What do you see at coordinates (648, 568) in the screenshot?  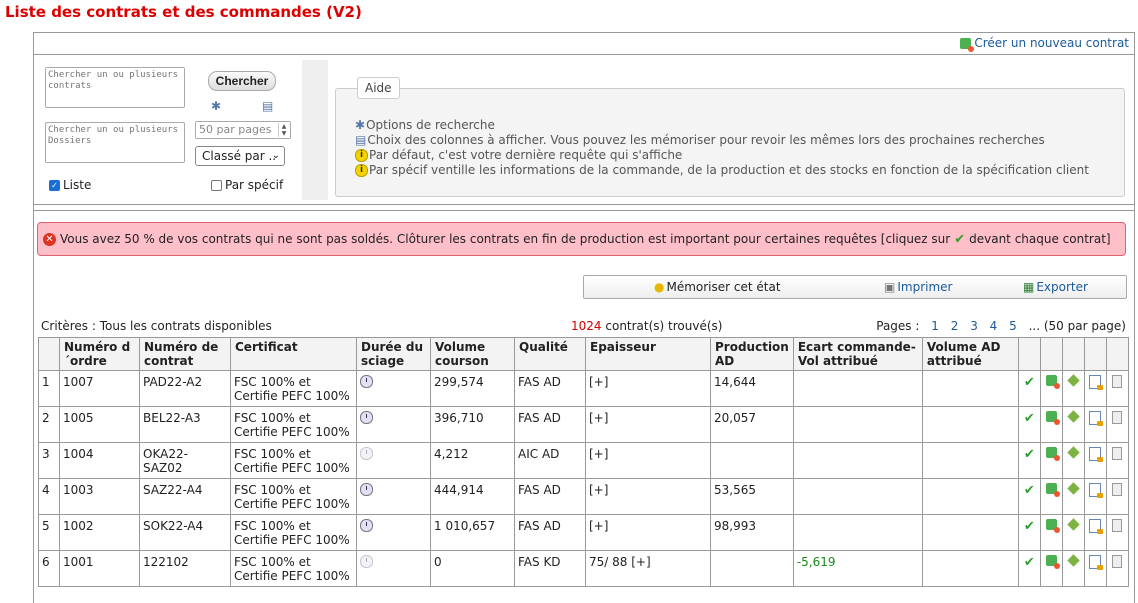 I see `cell-epaisseur: 75/ 88 [+]` at bounding box center [648, 568].